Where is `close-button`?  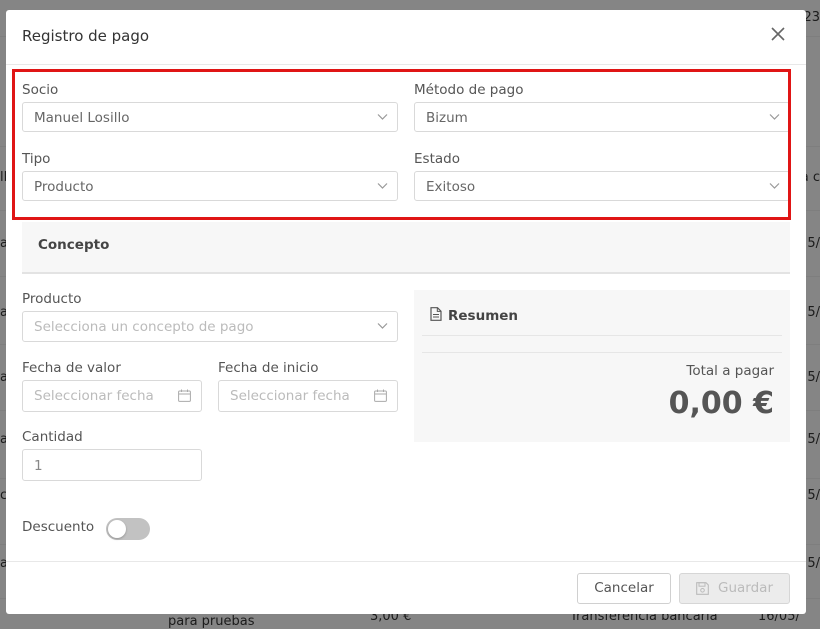 close-button is located at coordinates (778, 34).